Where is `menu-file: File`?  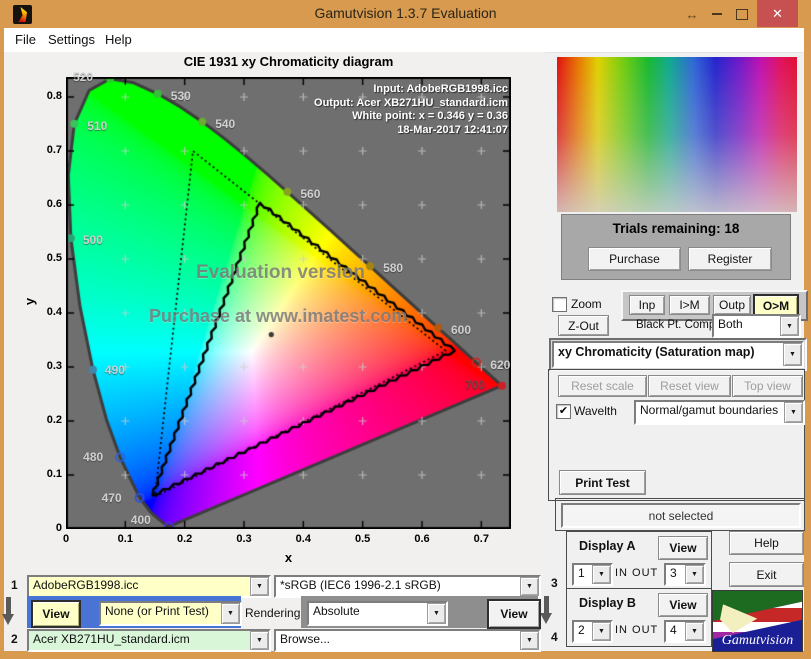 menu-file: File is located at coordinates (25, 39).